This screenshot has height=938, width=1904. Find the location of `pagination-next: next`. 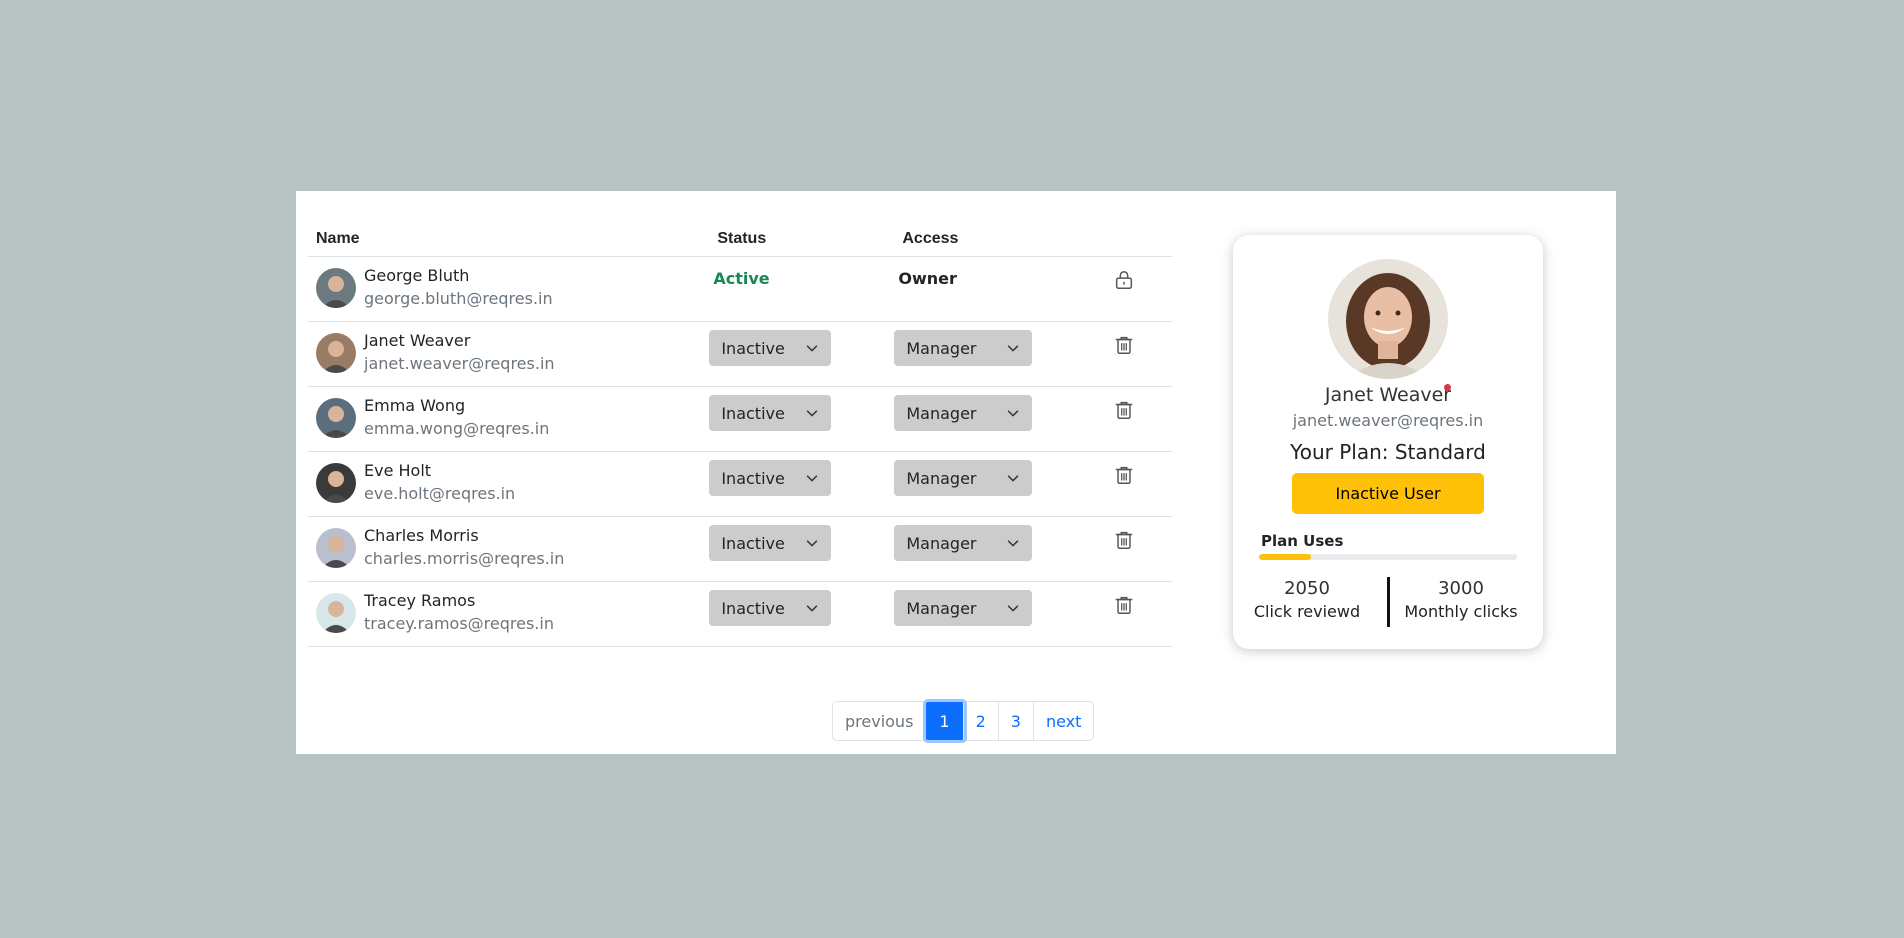

pagination-next: next is located at coordinates (1063, 721).